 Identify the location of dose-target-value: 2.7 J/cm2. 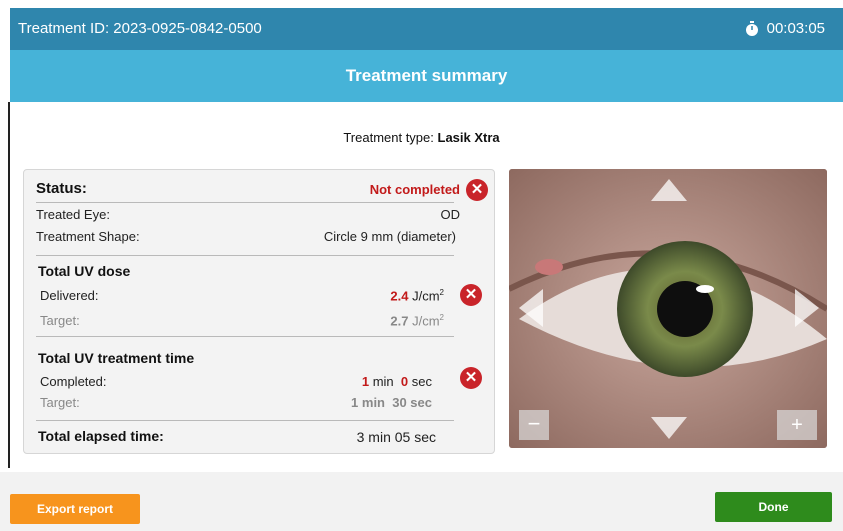
(417, 321).